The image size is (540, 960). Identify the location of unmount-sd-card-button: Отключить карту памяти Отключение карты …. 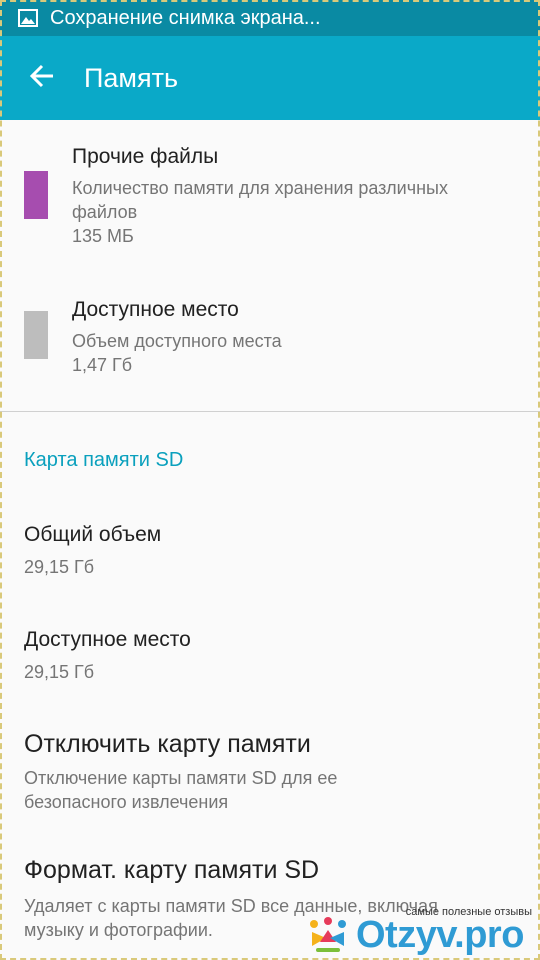
(270, 775).